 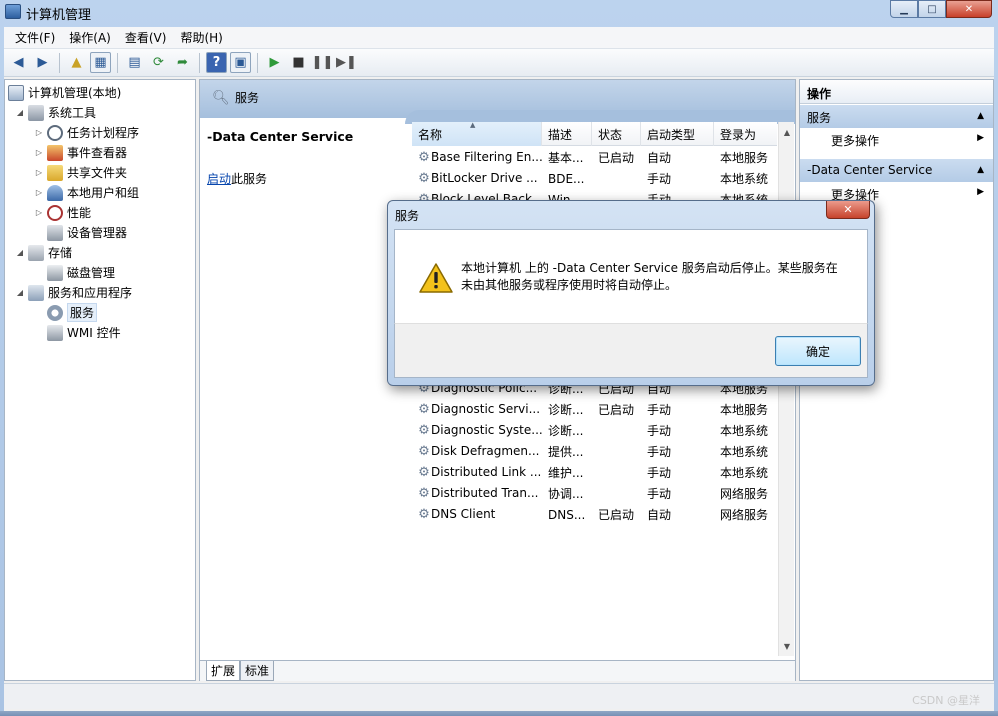 I want to click on sort-up-icon: ▲, so click(x=473, y=125).